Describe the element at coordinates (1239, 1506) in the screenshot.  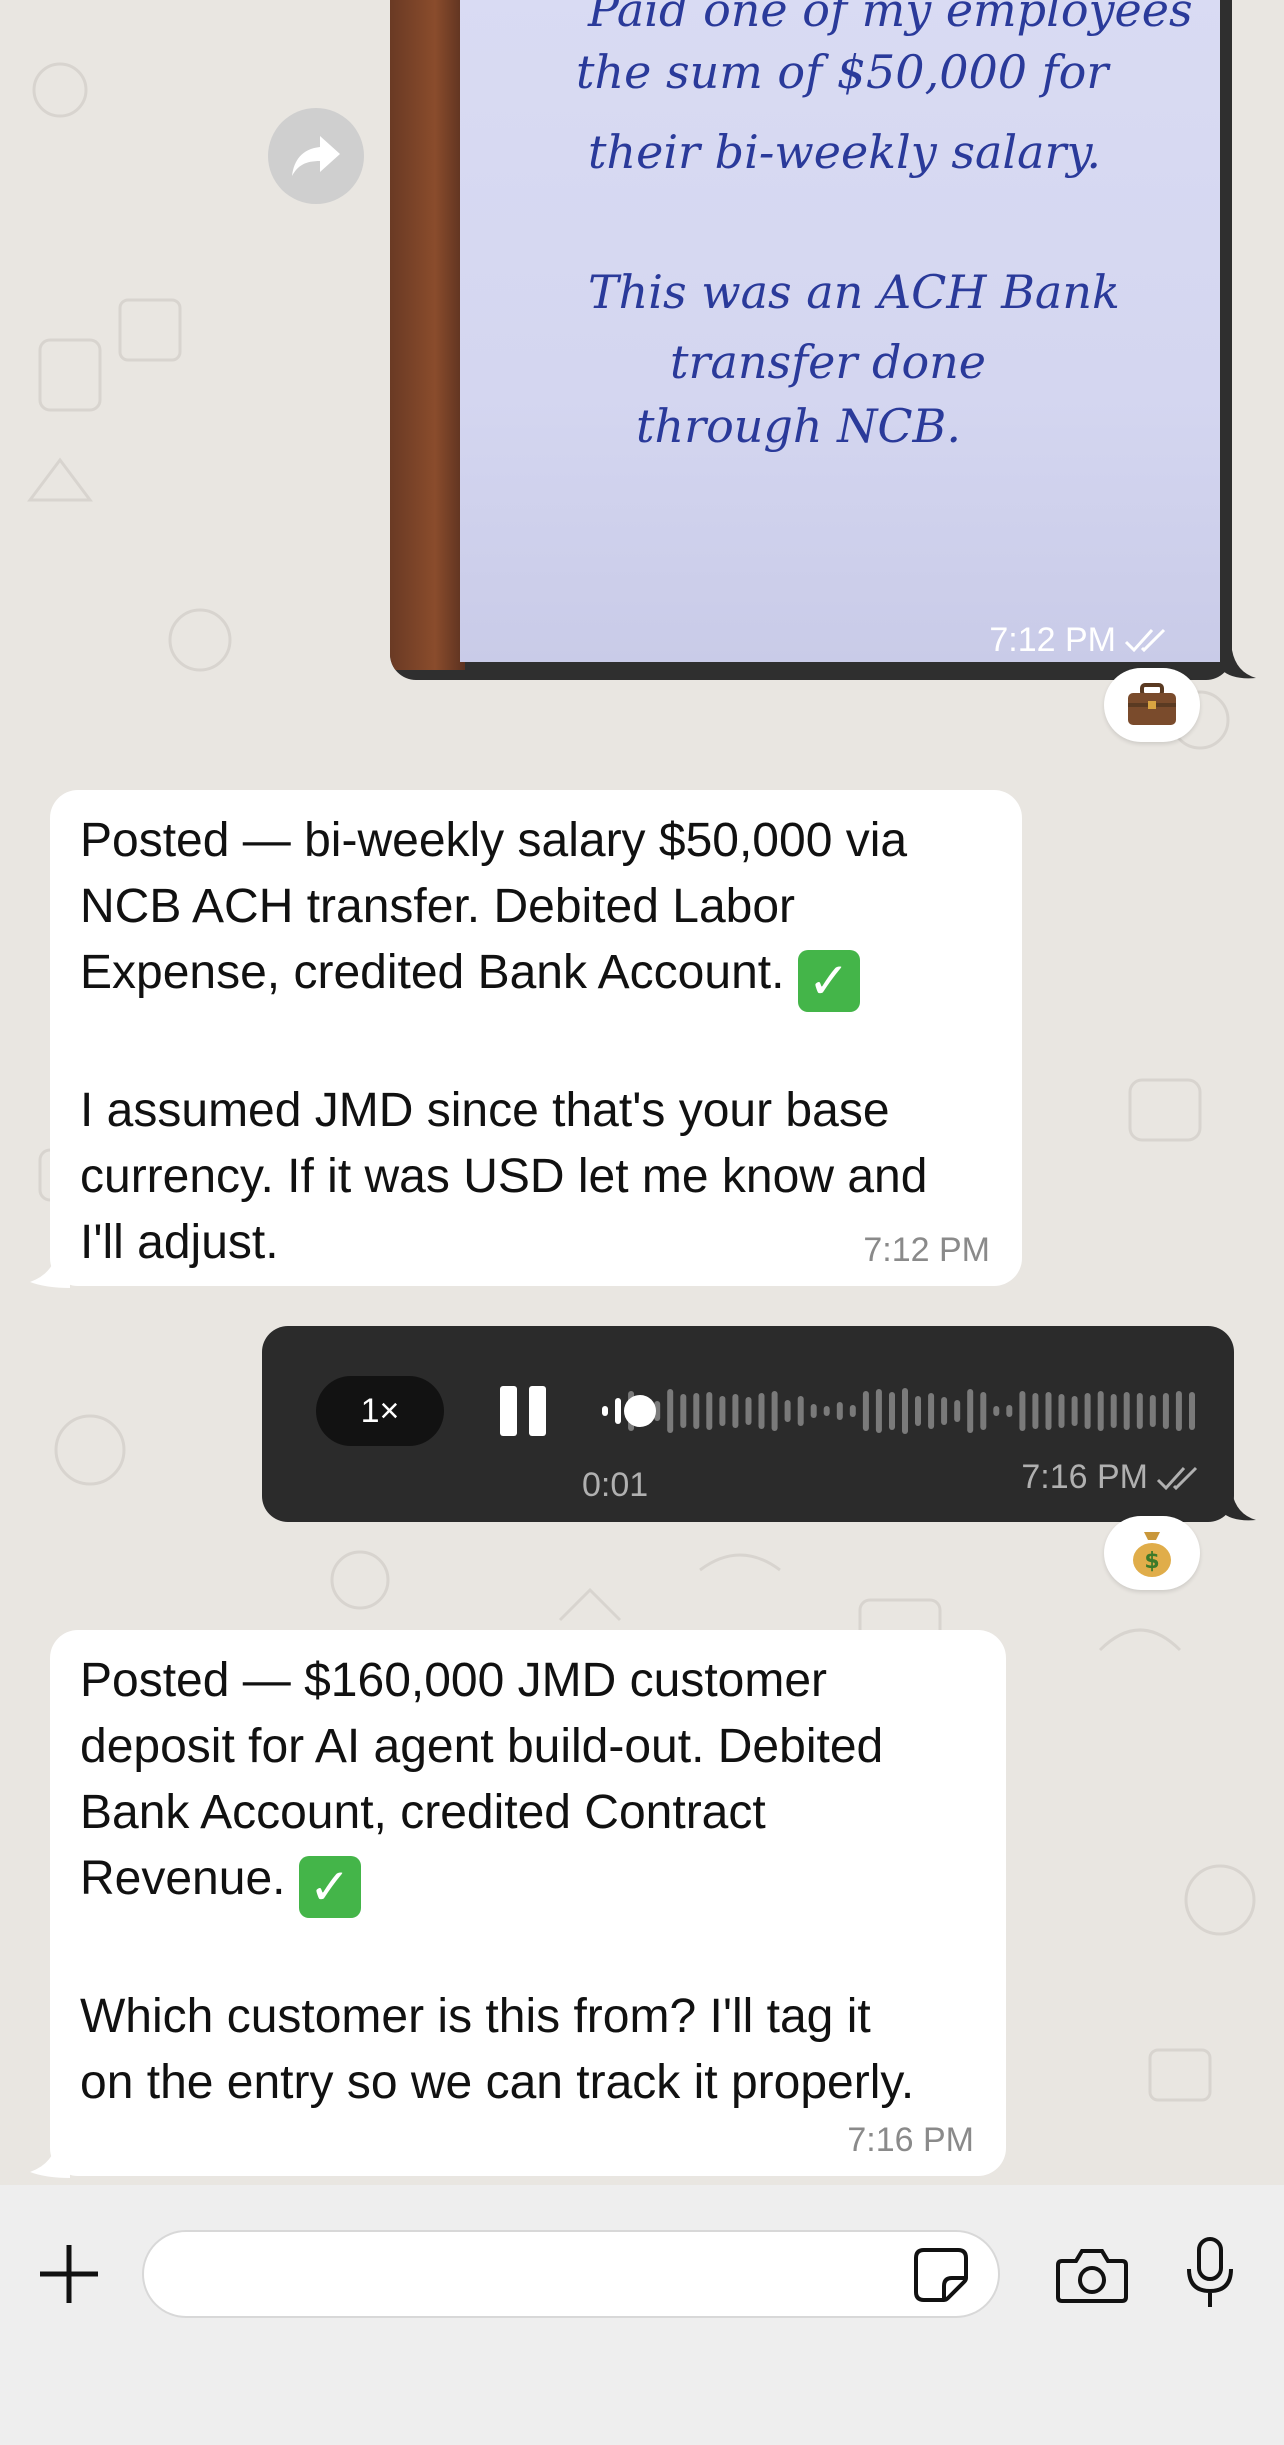
I see `voice-bubble-tail` at that location.